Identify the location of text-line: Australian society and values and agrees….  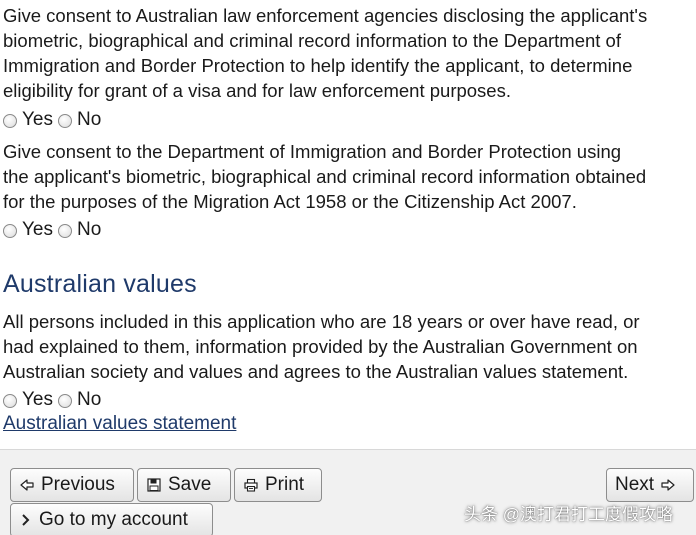
(316, 371).